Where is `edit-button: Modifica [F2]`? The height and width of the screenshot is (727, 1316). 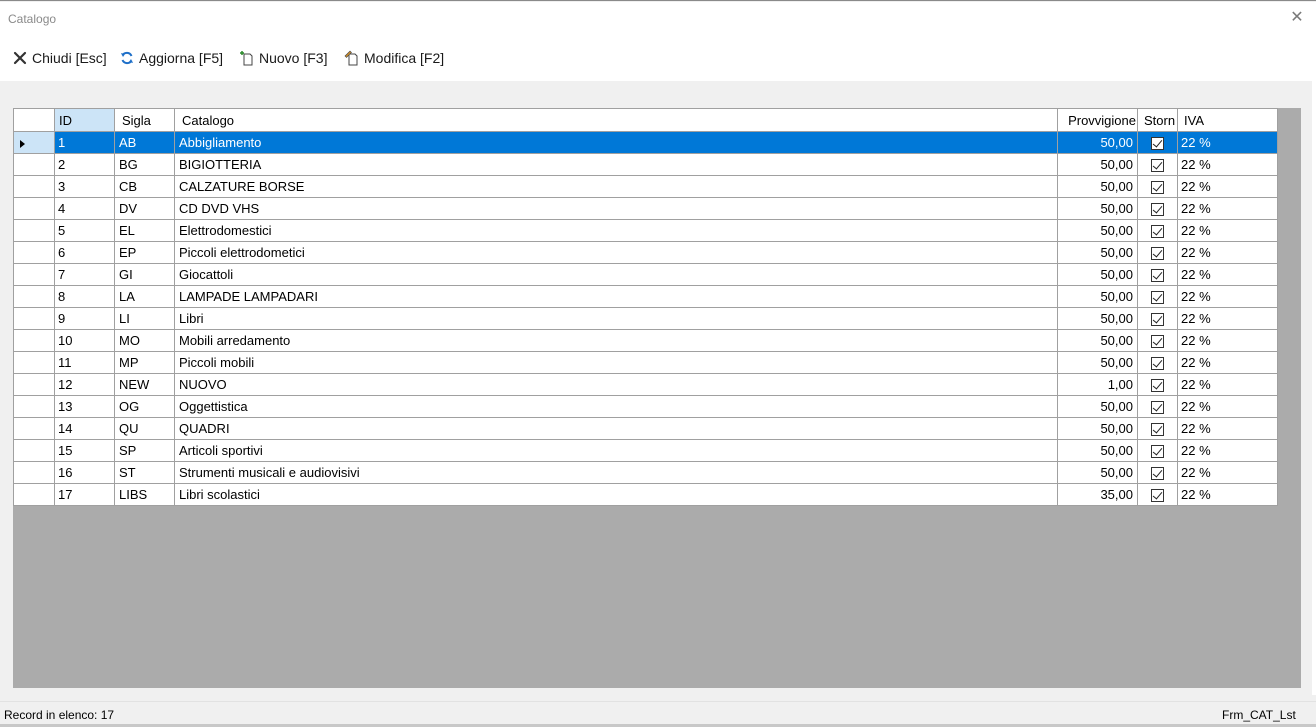 edit-button: Modifica [F2] is located at coordinates (394, 58).